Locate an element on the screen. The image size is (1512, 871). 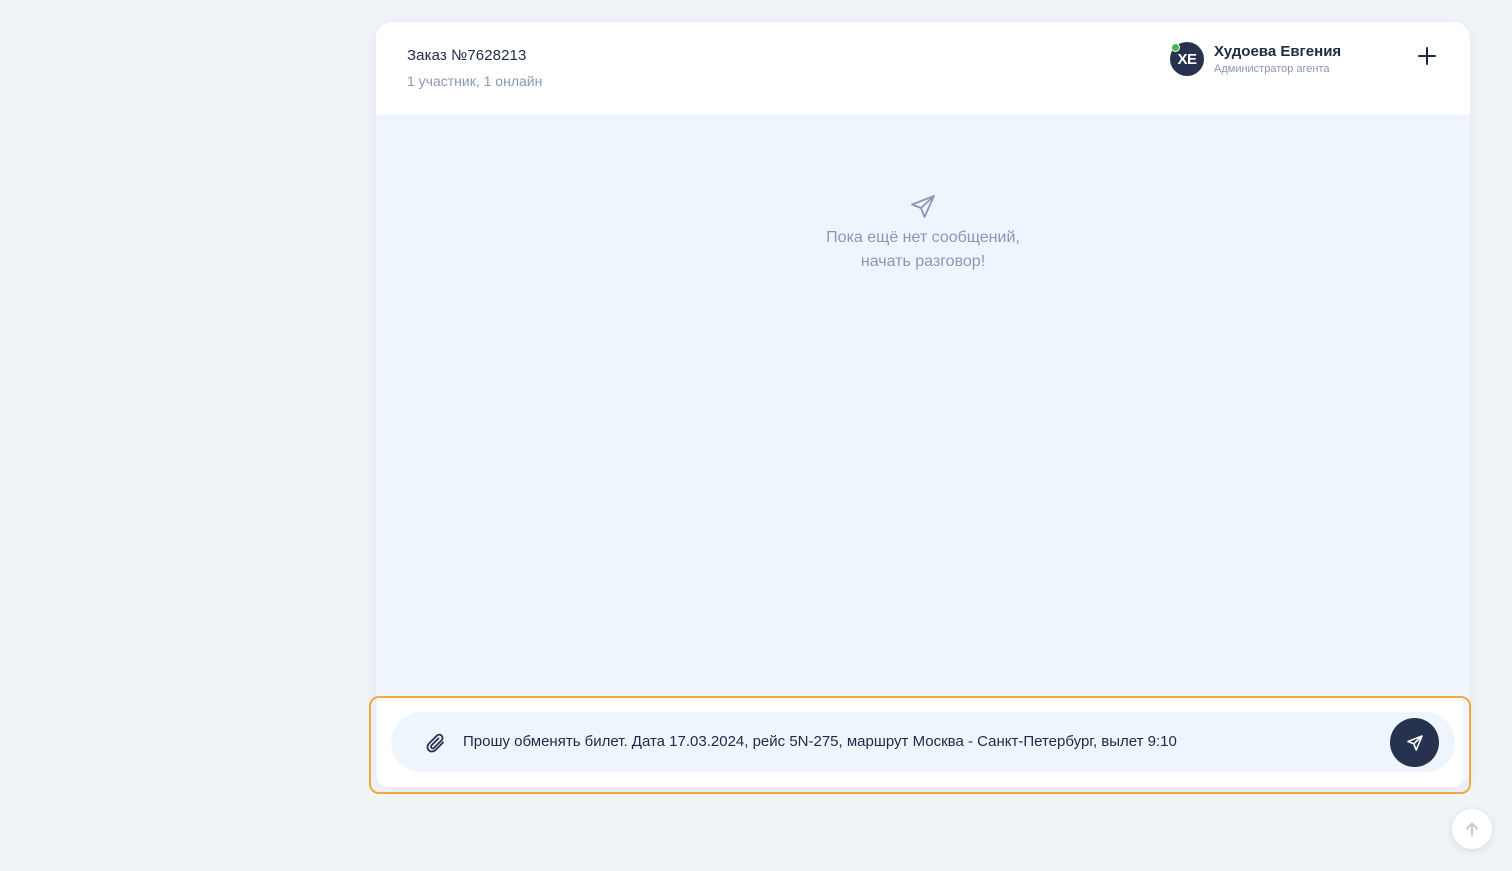
order-title: Заказ №7628213 is located at coordinates (467, 55).